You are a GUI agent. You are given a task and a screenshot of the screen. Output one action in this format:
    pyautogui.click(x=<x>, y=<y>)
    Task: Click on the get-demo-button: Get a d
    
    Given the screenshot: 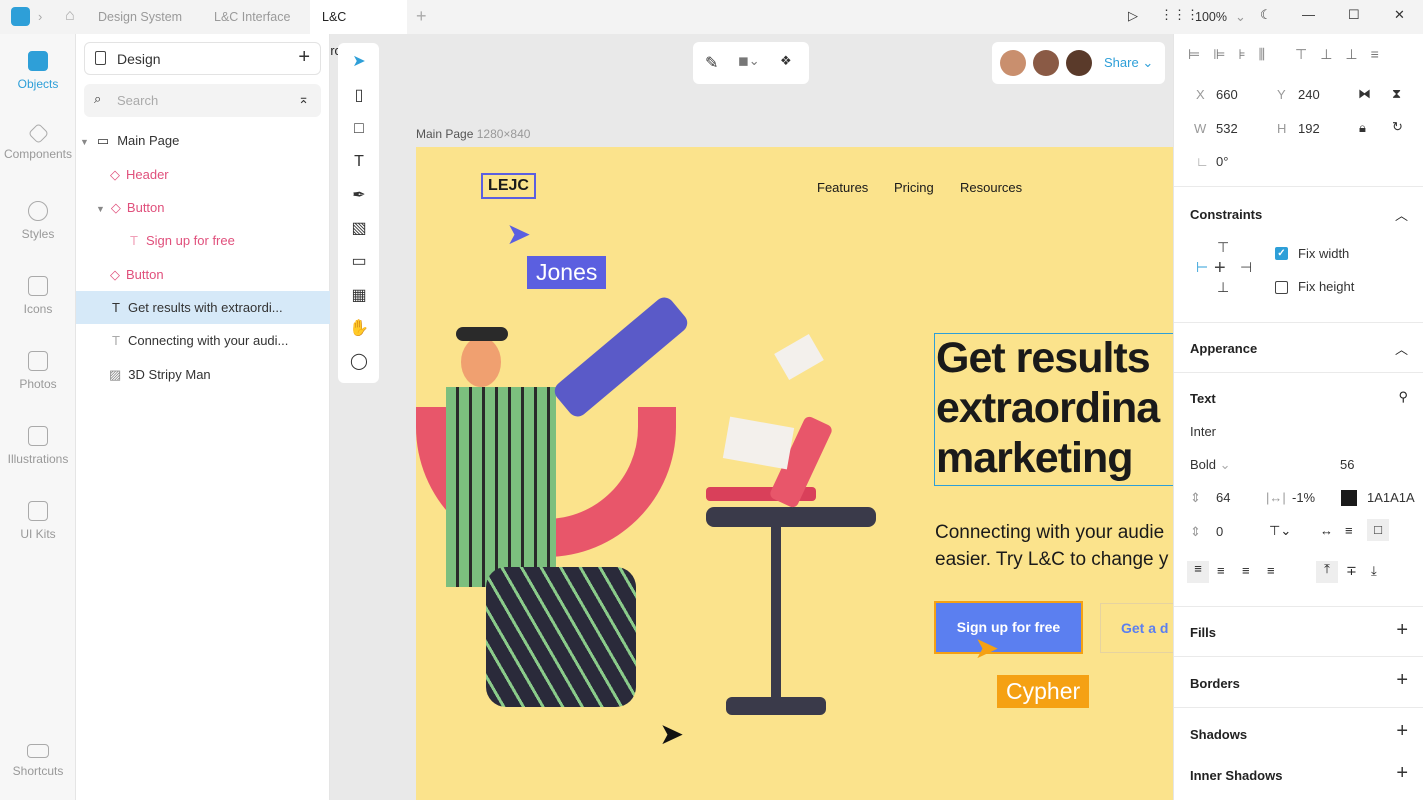 What is the action you would take?
    pyautogui.click(x=1136, y=628)
    